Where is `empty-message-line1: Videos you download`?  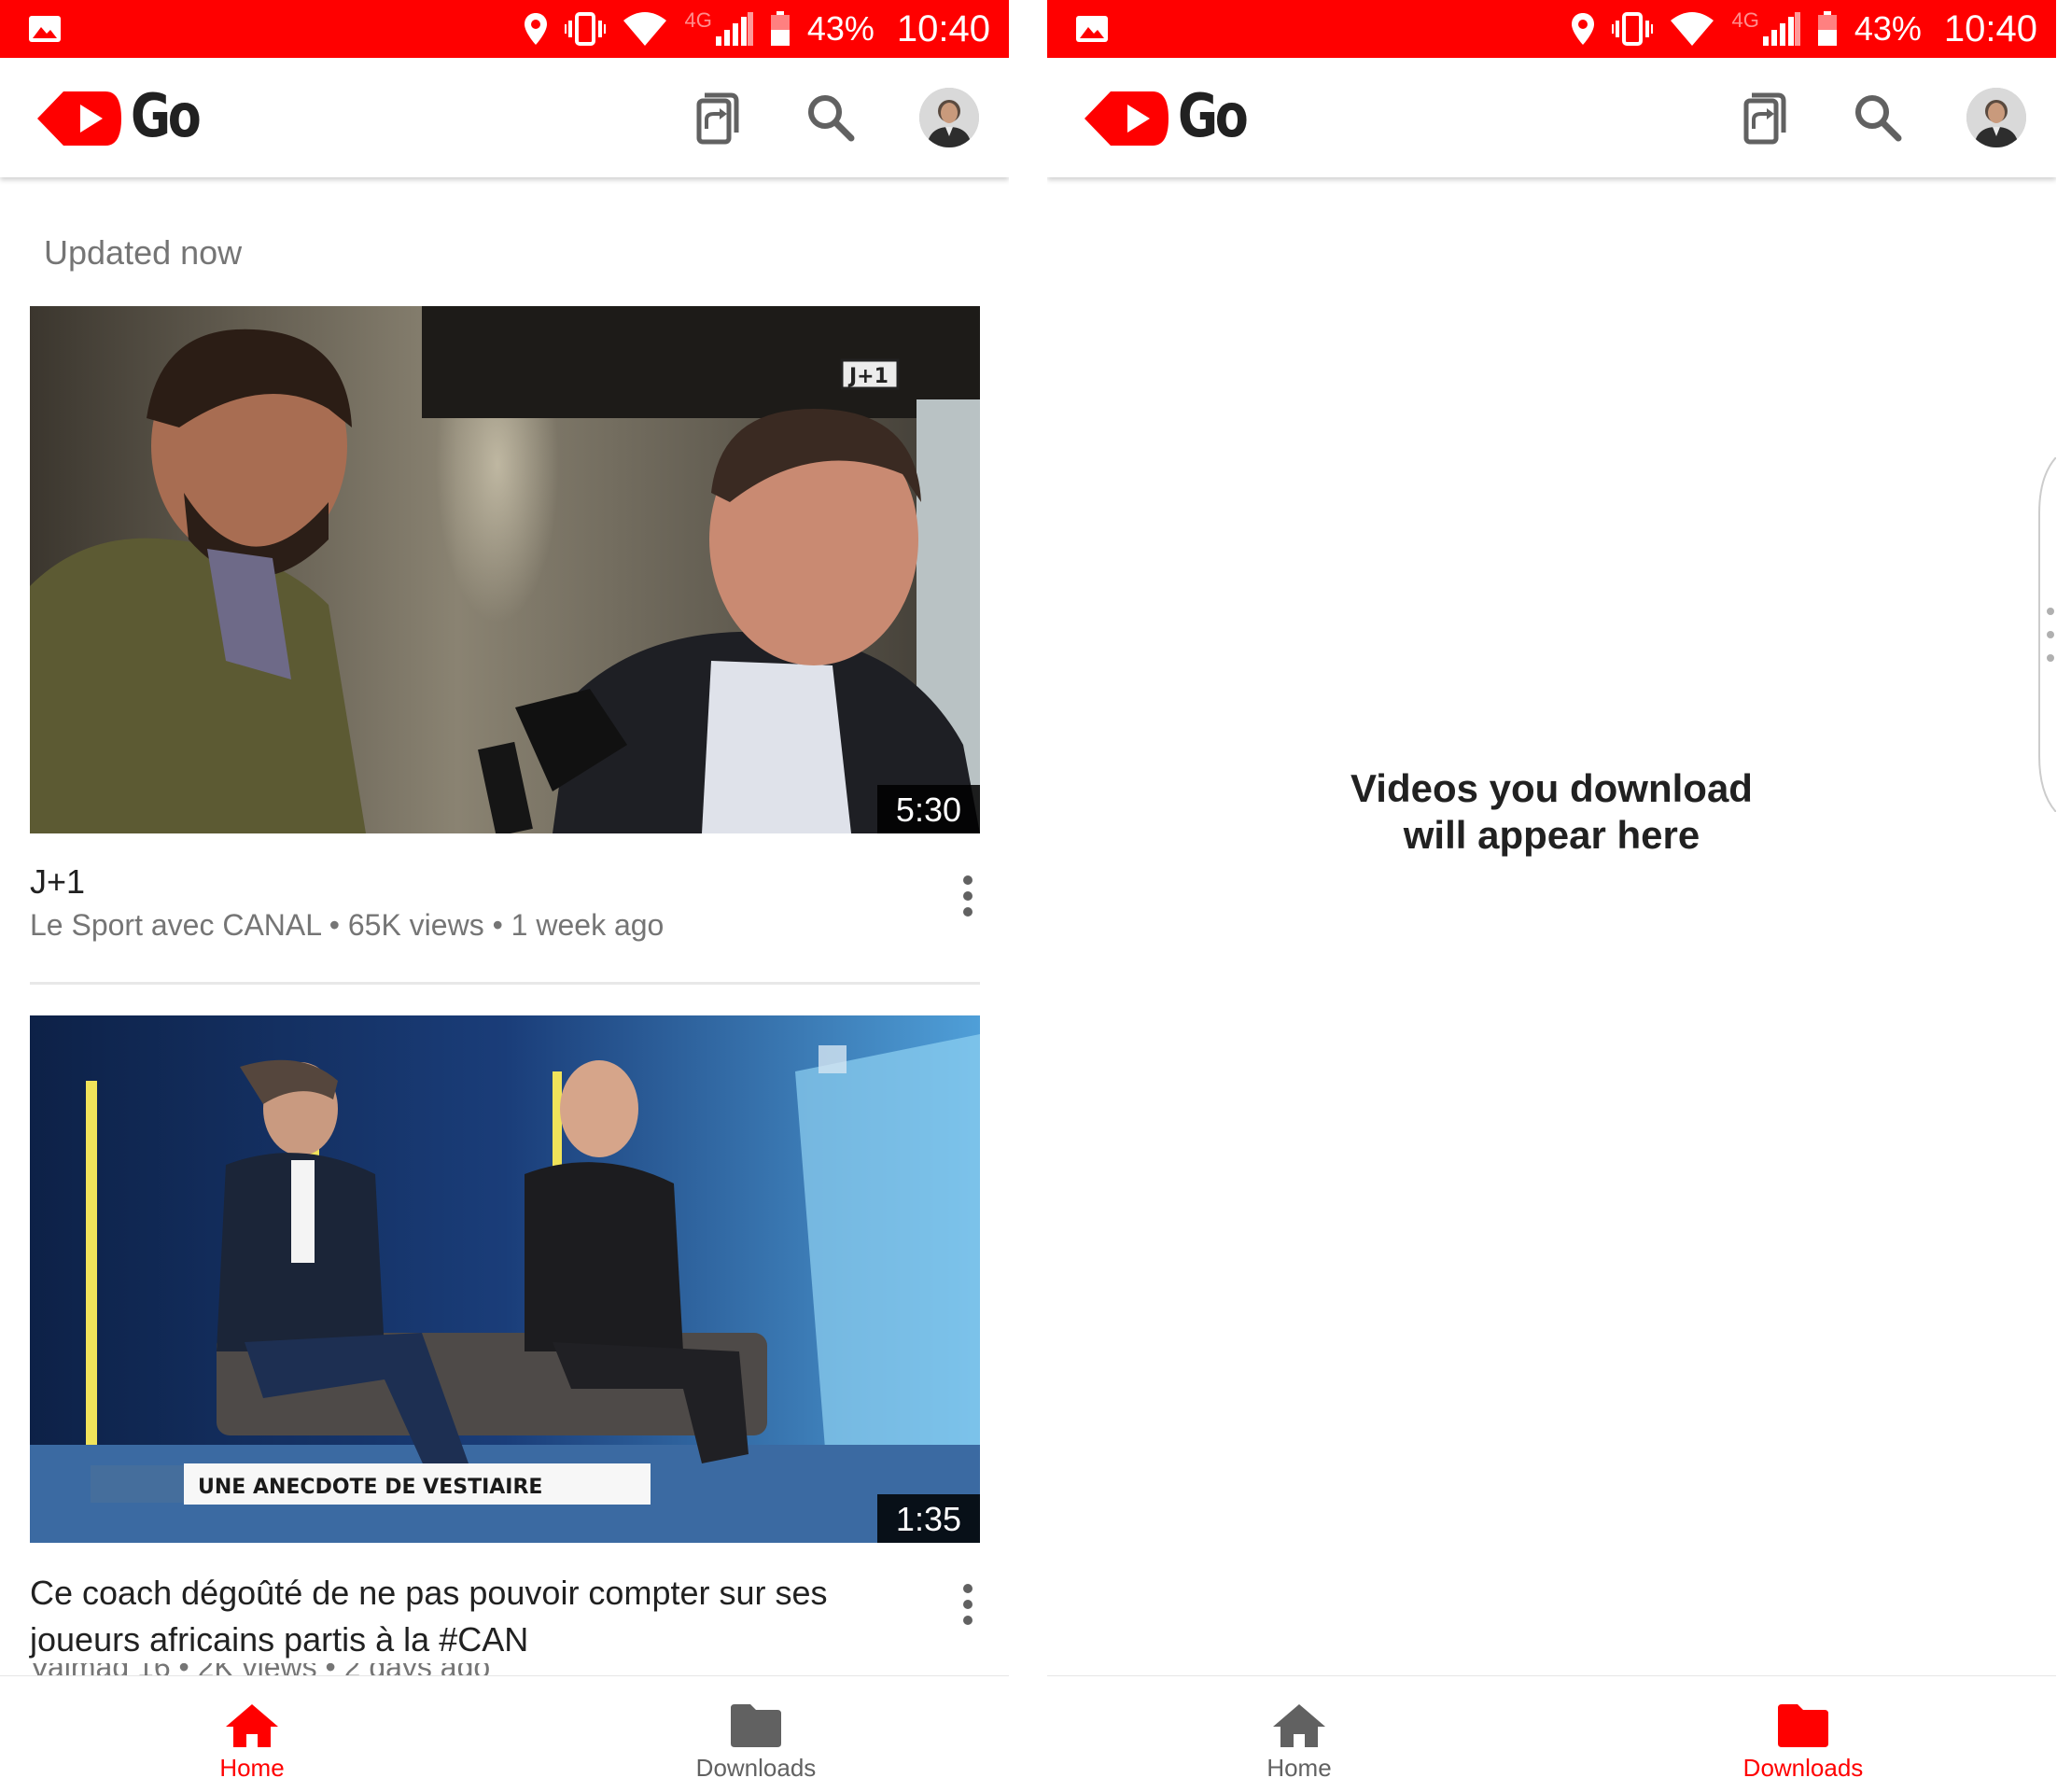
empty-message-line1: Videos you download is located at coordinates (1551, 788).